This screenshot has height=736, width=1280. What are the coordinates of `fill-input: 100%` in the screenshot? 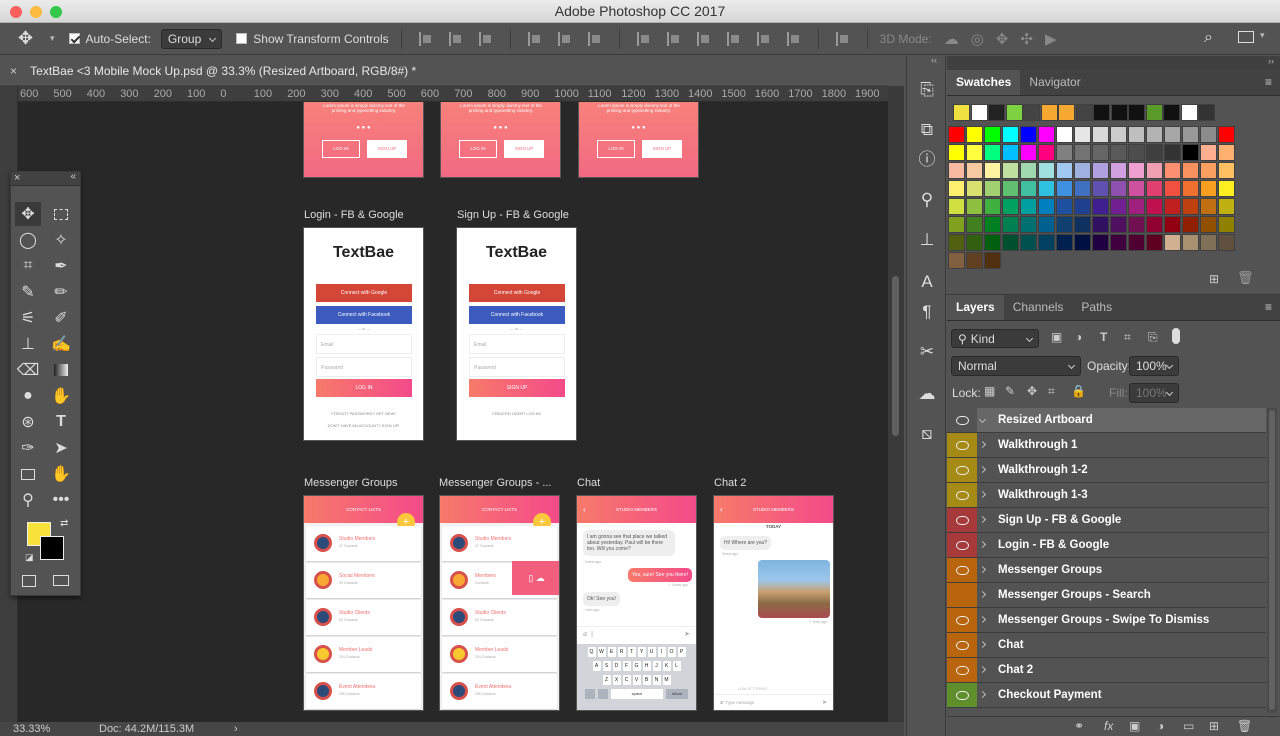 It's located at (1154, 393).